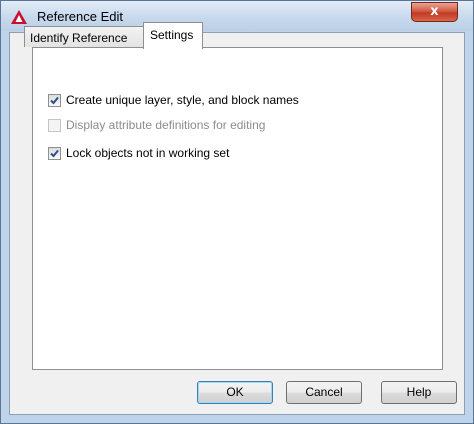  I want to click on close-button: x, so click(434, 12).